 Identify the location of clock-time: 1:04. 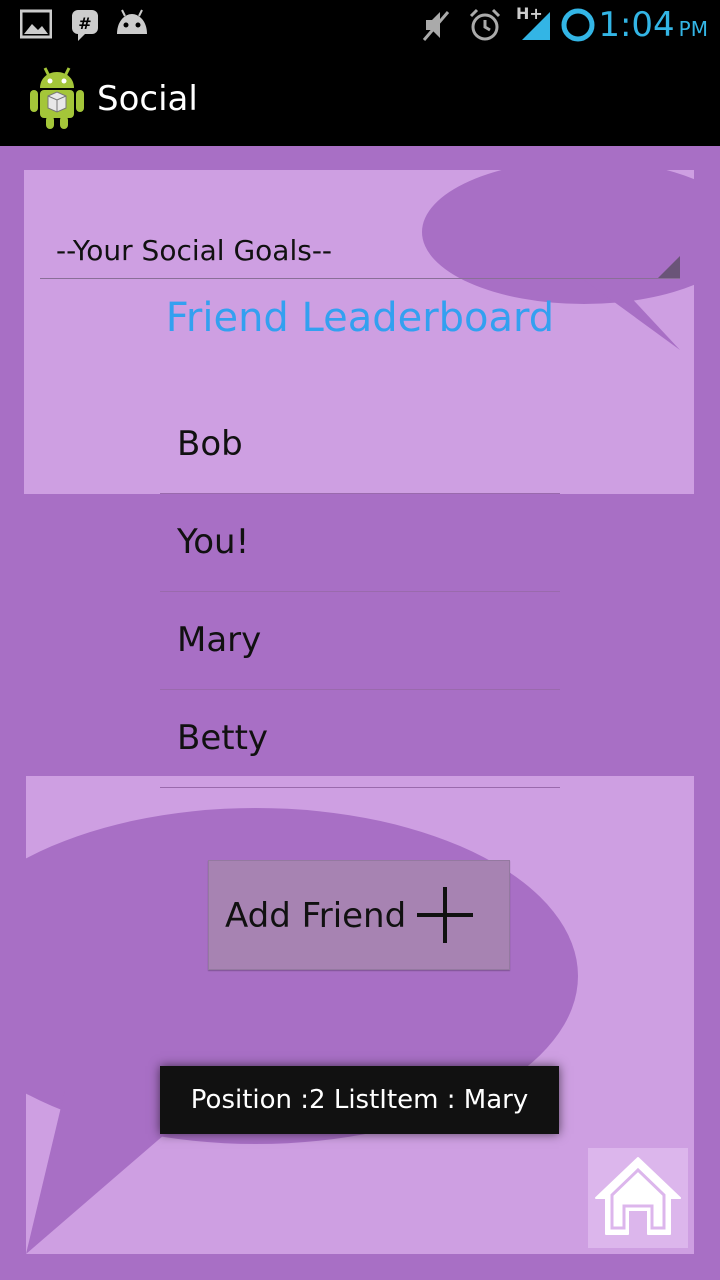
(636, 25).